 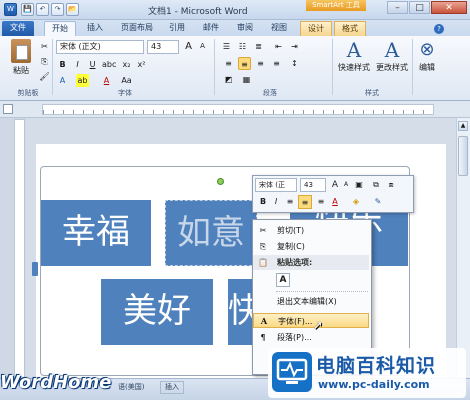 What do you see at coordinates (18, 28) in the screenshot?
I see `tab-file: 文件` at bounding box center [18, 28].